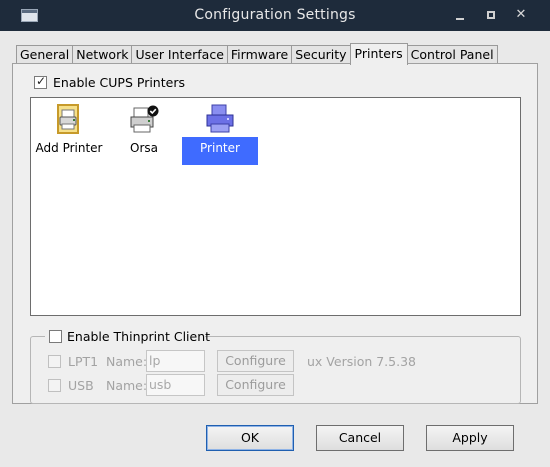 This screenshot has width=550, height=467. Describe the element at coordinates (255, 385) in the screenshot. I see `usb-configure-button: Configure` at that location.